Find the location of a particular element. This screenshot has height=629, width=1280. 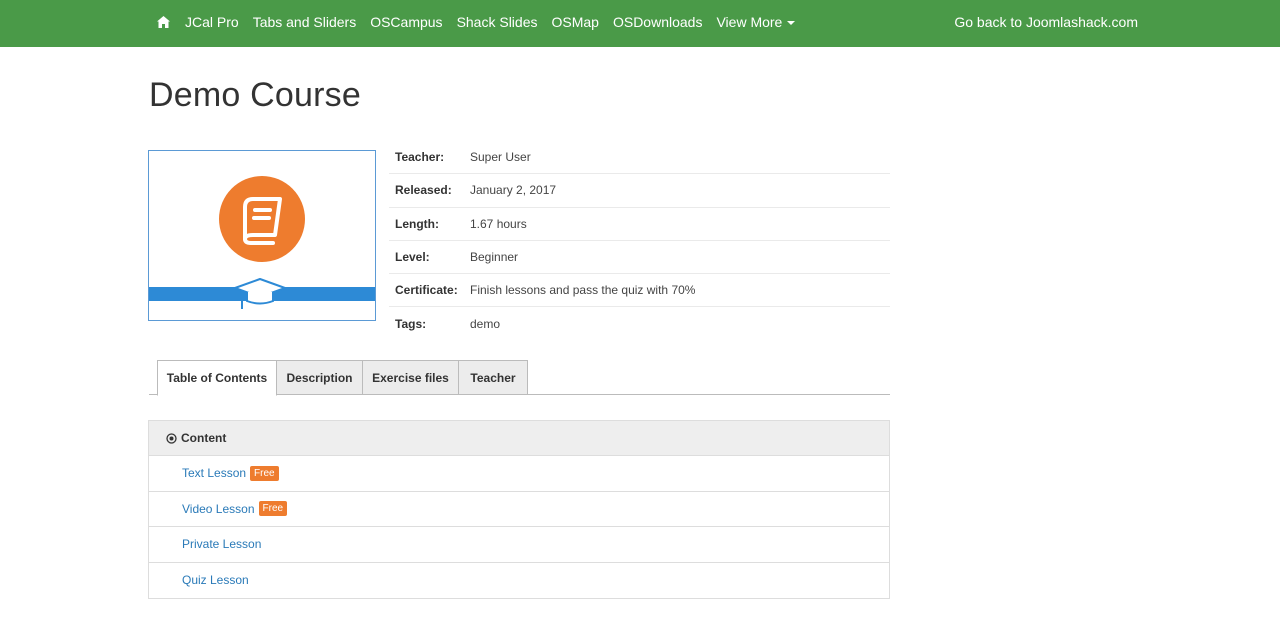

info-label: Length: is located at coordinates (417, 223).